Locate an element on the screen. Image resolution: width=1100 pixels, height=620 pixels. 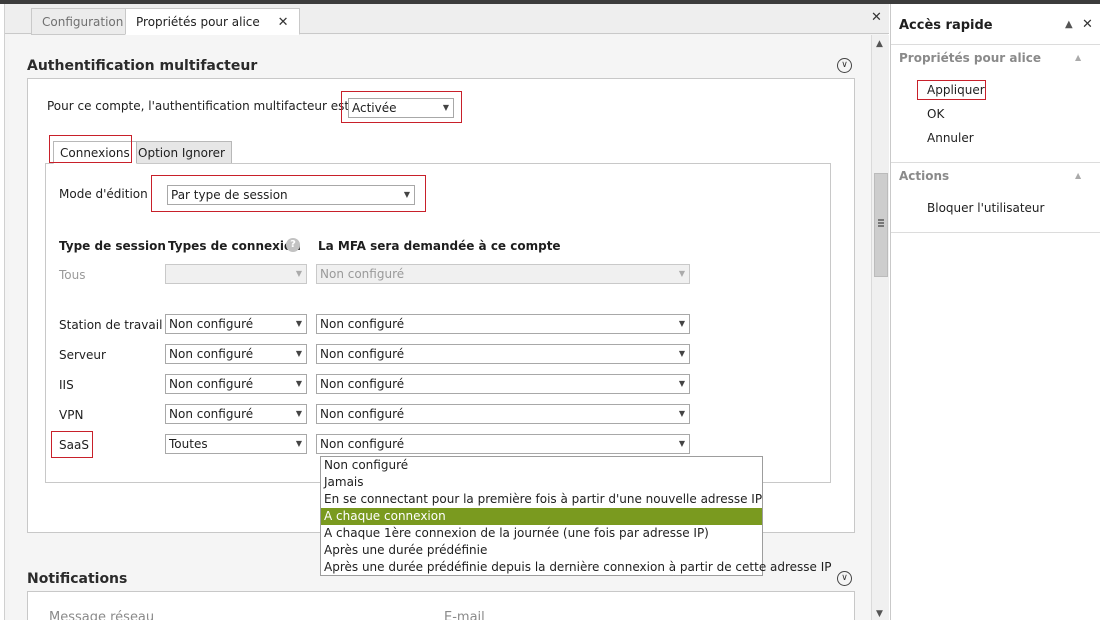
scroll-up-icon: ▲ is located at coordinates (879, 44).